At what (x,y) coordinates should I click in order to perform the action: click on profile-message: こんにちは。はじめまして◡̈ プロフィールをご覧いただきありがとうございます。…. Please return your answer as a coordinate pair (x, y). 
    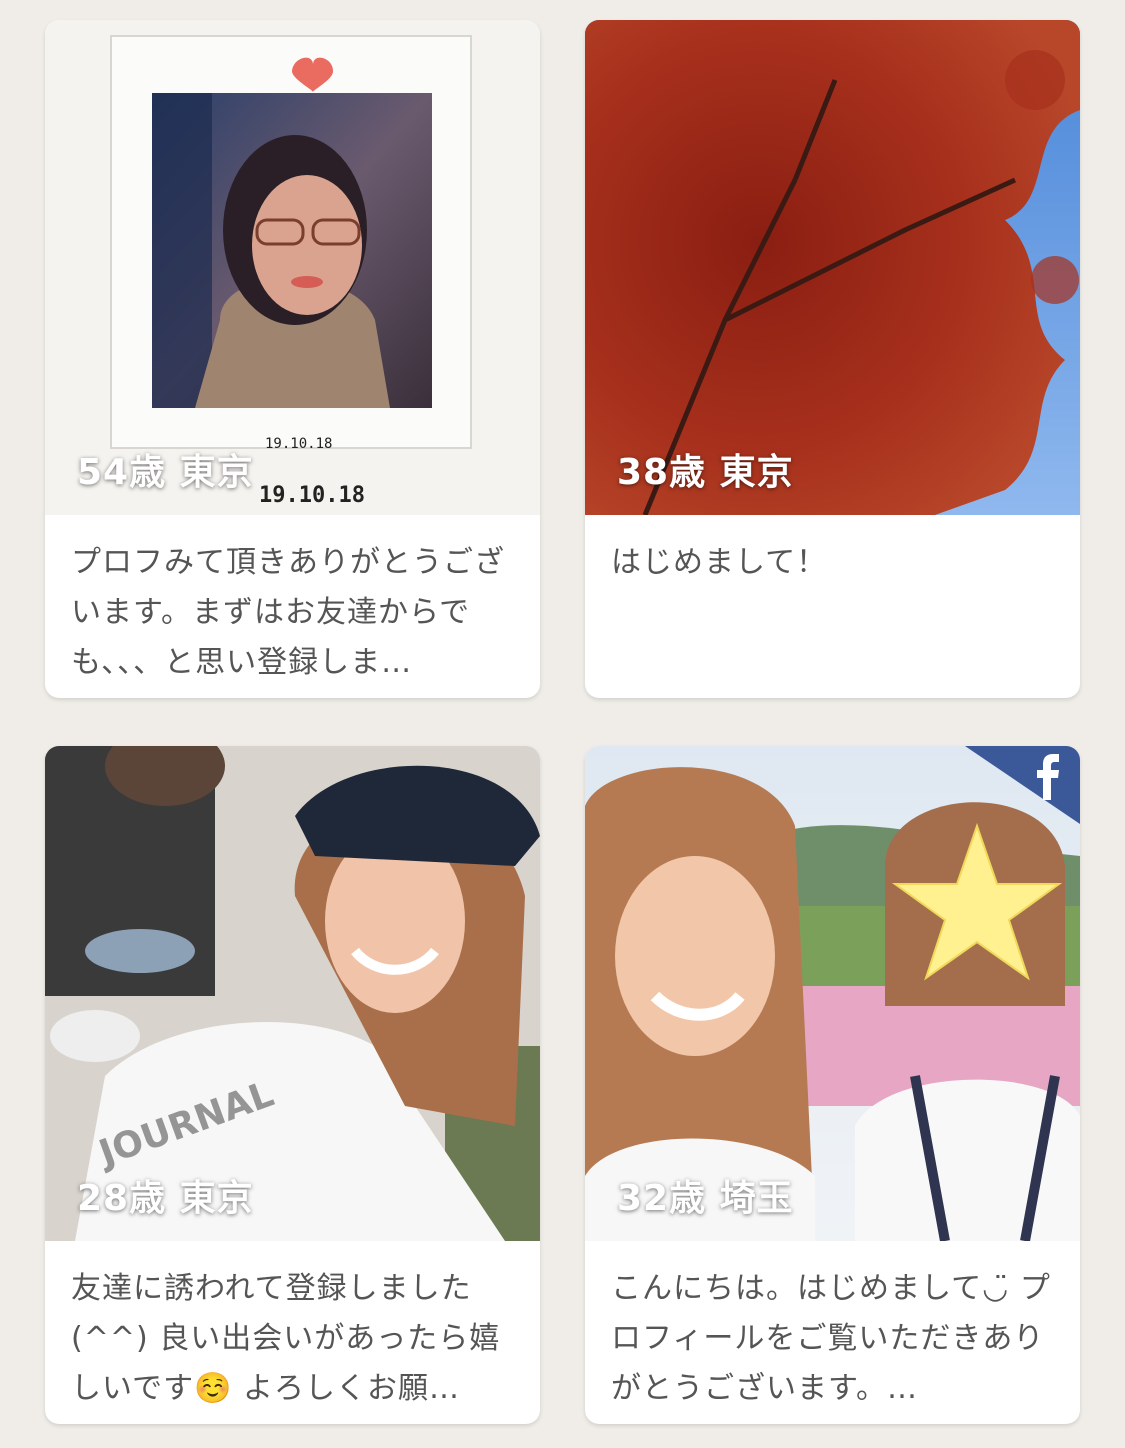
    Looking at the image, I should click on (831, 1338).